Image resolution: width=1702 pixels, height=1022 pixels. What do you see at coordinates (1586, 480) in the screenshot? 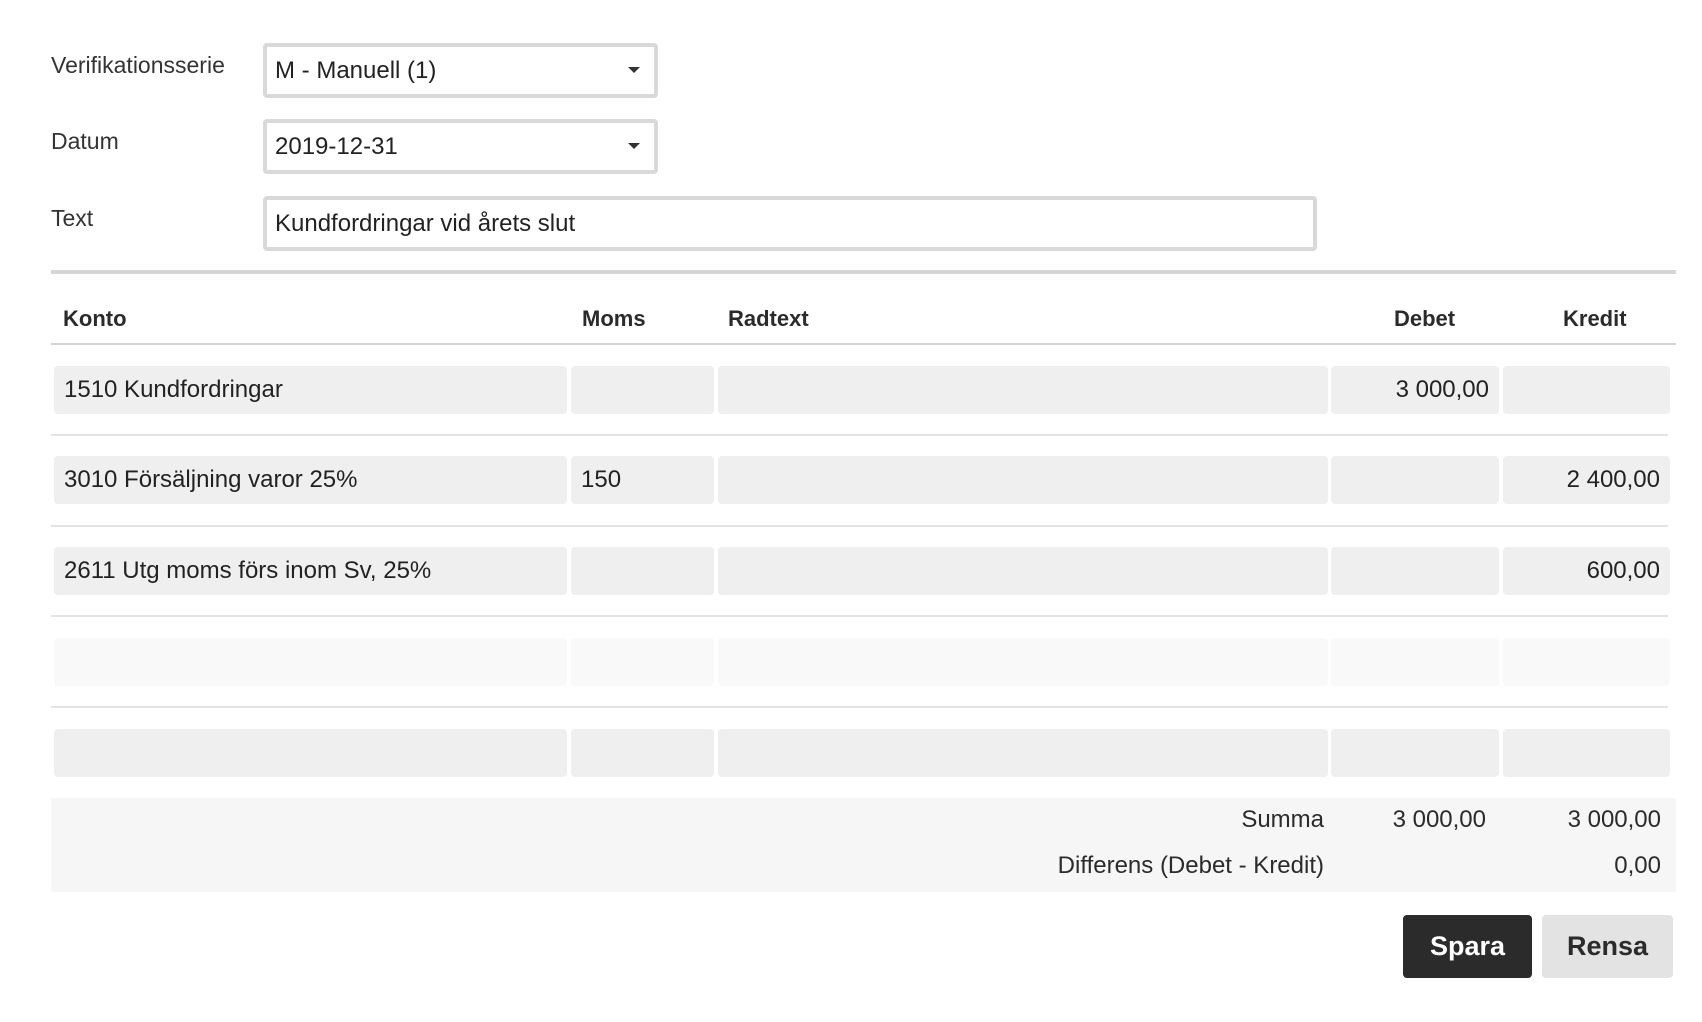
I see `kredit-cell: 2 400,00` at bounding box center [1586, 480].